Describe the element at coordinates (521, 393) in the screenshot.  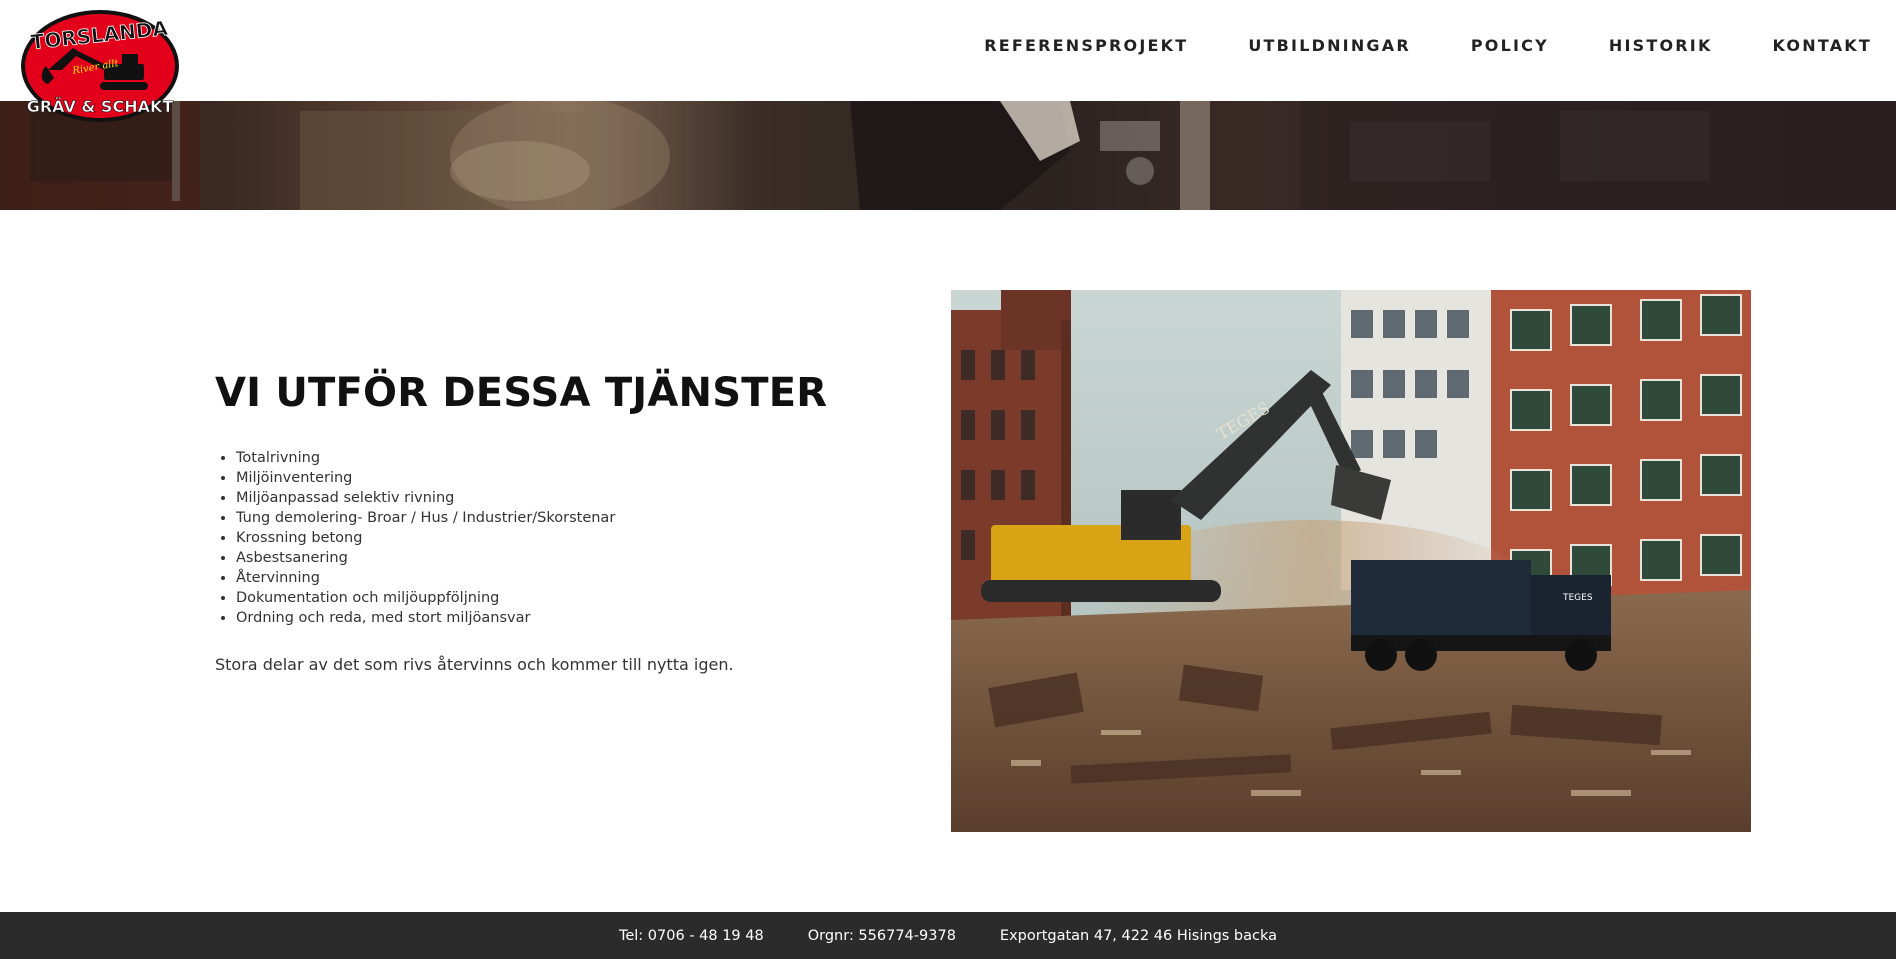
I see `page-title: VI UTFÖR DESSA TJÄNSTER` at that location.